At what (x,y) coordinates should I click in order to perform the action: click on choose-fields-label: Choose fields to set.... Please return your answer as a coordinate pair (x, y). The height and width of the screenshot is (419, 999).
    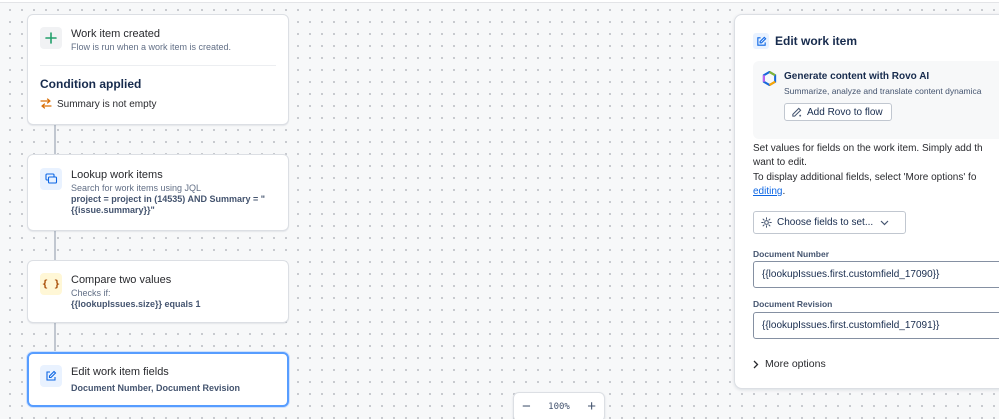
    Looking at the image, I should click on (825, 222).